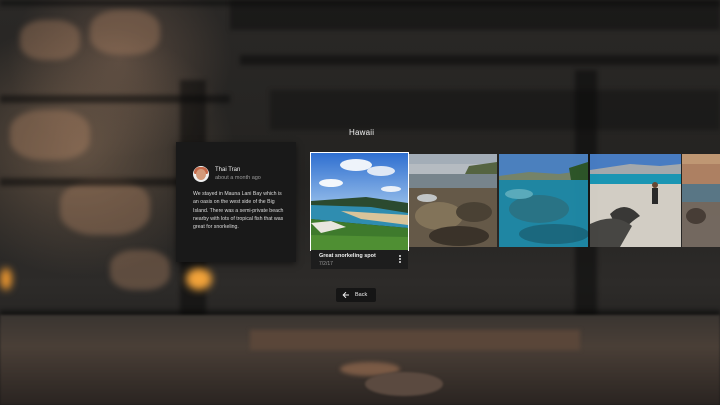  Describe the element at coordinates (228, 170) in the screenshot. I see `comment-author: Thai Tran` at that location.